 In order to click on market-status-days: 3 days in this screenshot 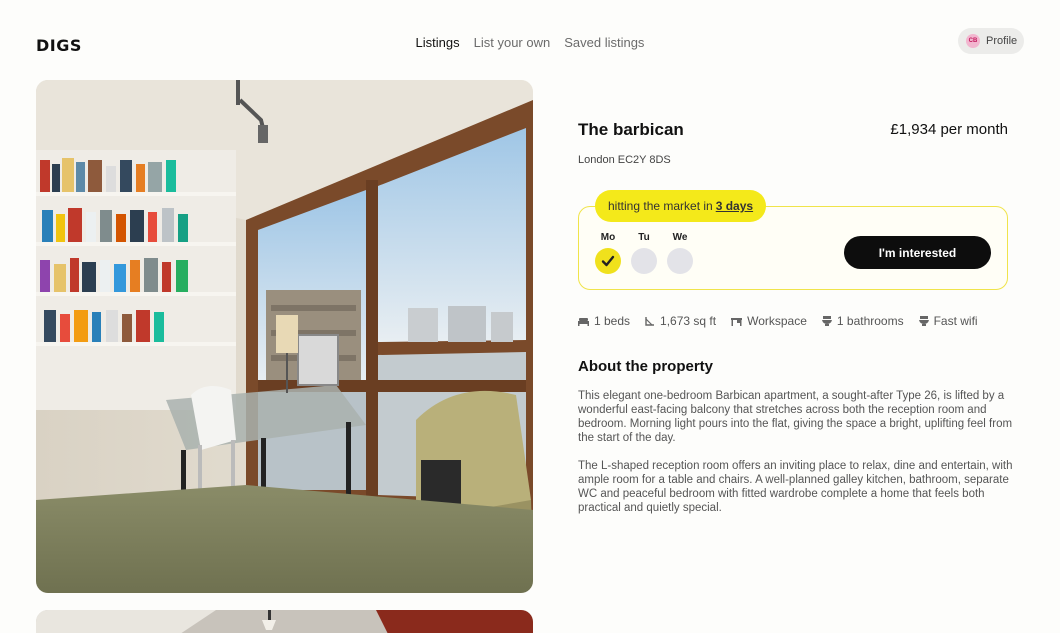, I will do `click(734, 206)`.